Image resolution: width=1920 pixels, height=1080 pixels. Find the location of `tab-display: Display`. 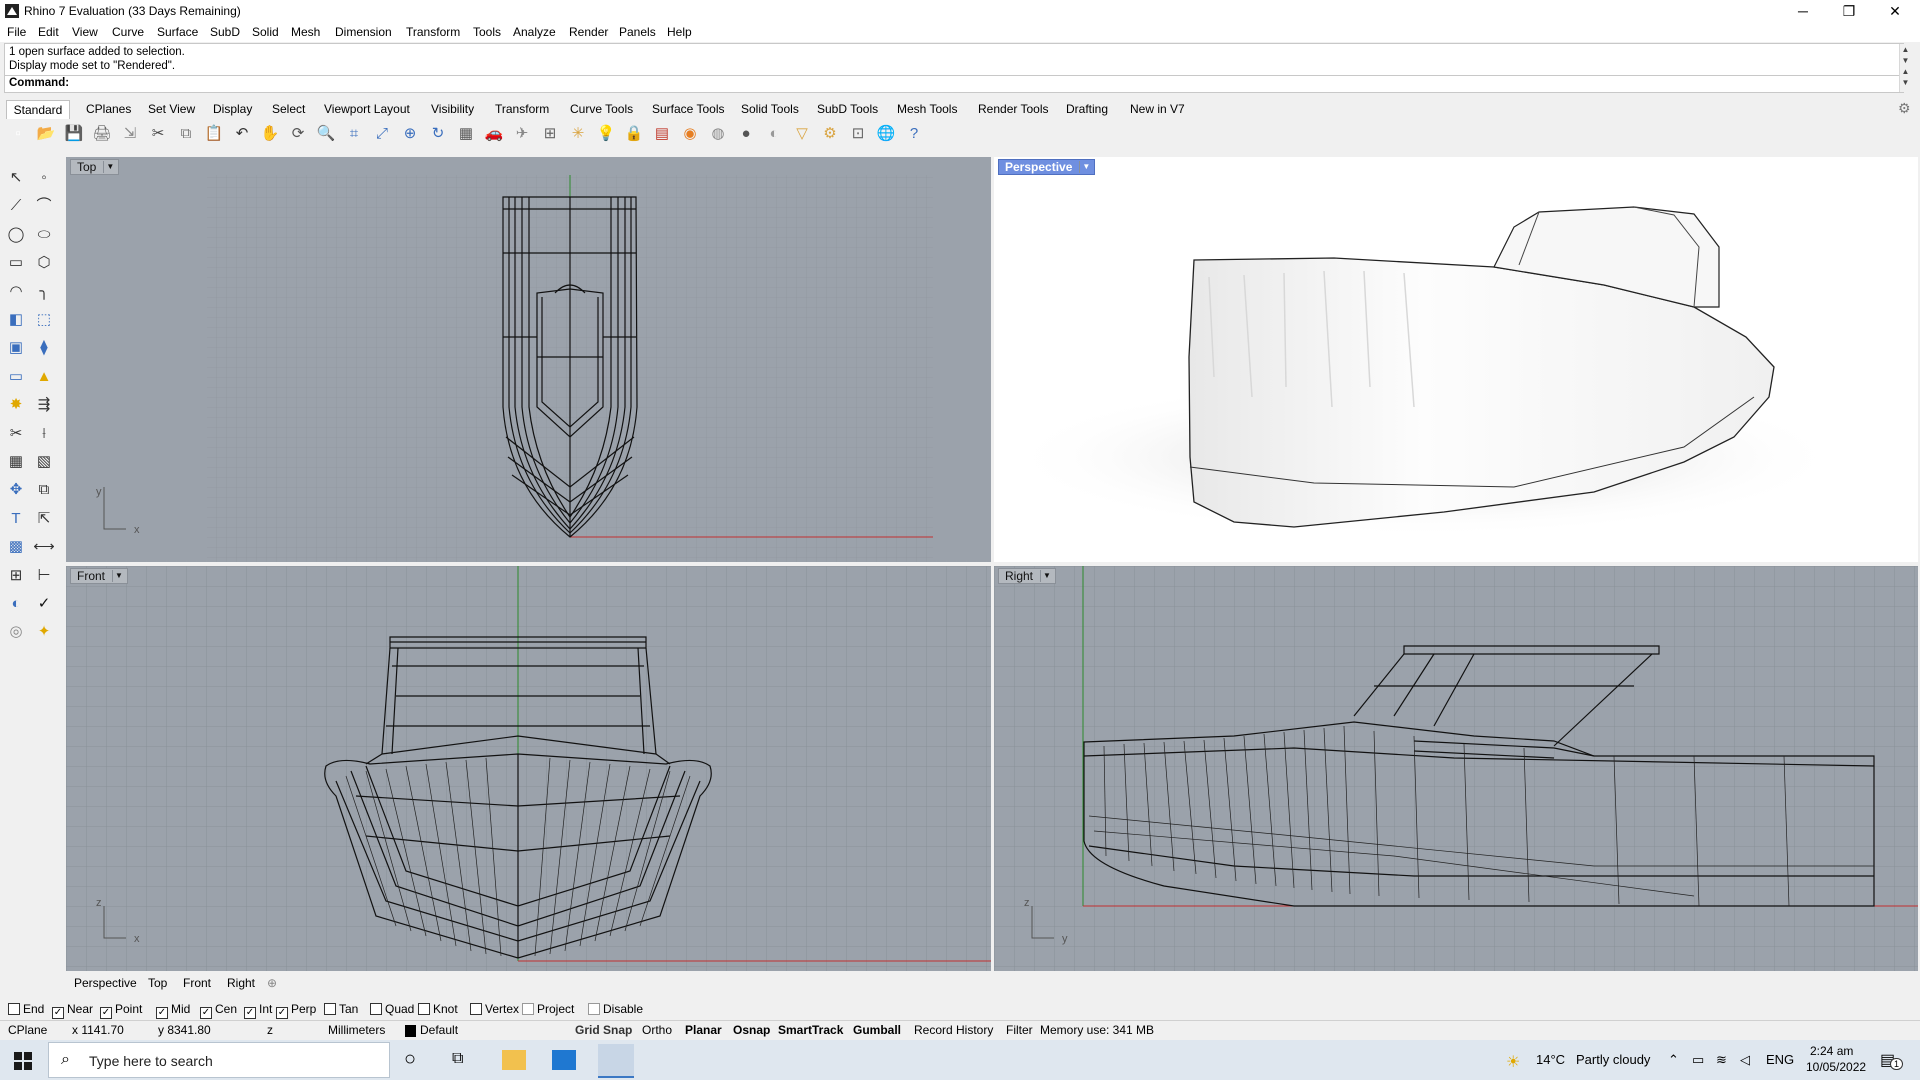

tab-display: Display is located at coordinates (232, 109).